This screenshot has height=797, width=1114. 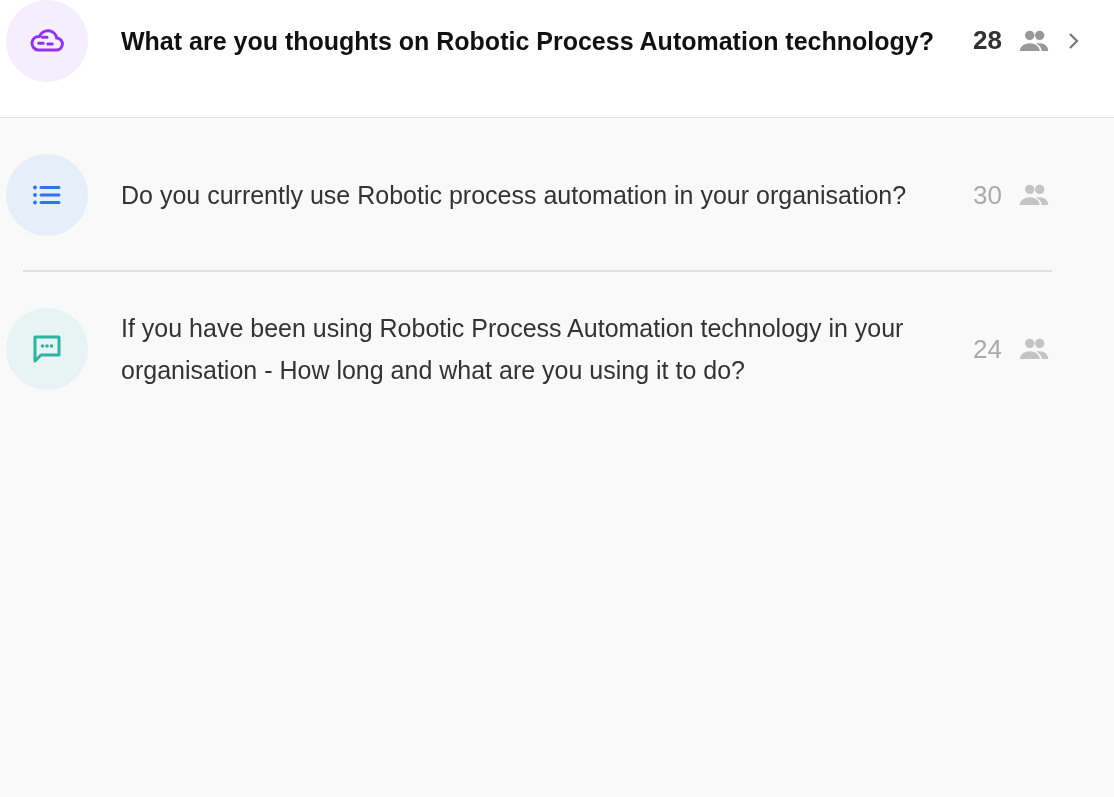 What do you see at coordinates (988, 349) in the screenshot?
I see `response-count: 24` at bounding box center [988, 349].